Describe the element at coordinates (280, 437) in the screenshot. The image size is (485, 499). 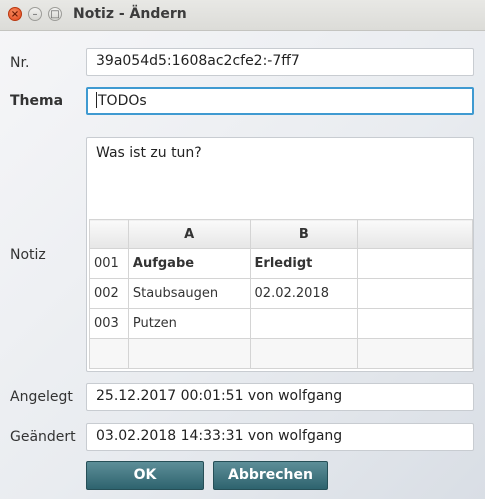
I see `geaendert-field: 03.02.2018 14:33:31 von wolfgang` at that location.